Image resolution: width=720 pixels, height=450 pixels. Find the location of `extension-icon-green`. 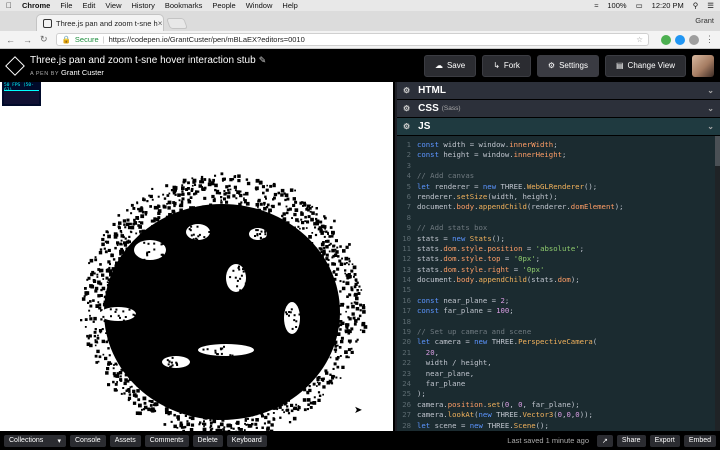

extension-icon-green is located at coordinates (666, 39).